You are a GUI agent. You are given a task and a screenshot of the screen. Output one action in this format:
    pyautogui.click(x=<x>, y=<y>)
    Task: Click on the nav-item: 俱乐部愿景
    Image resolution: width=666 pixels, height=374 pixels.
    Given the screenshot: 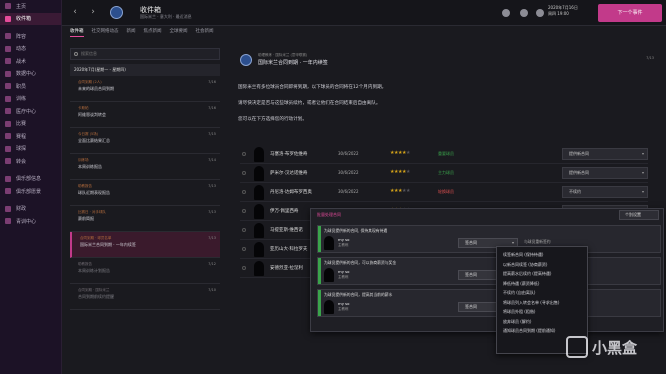 What is the action you would take?
    pyautogui.click(x=30, y=191)
    